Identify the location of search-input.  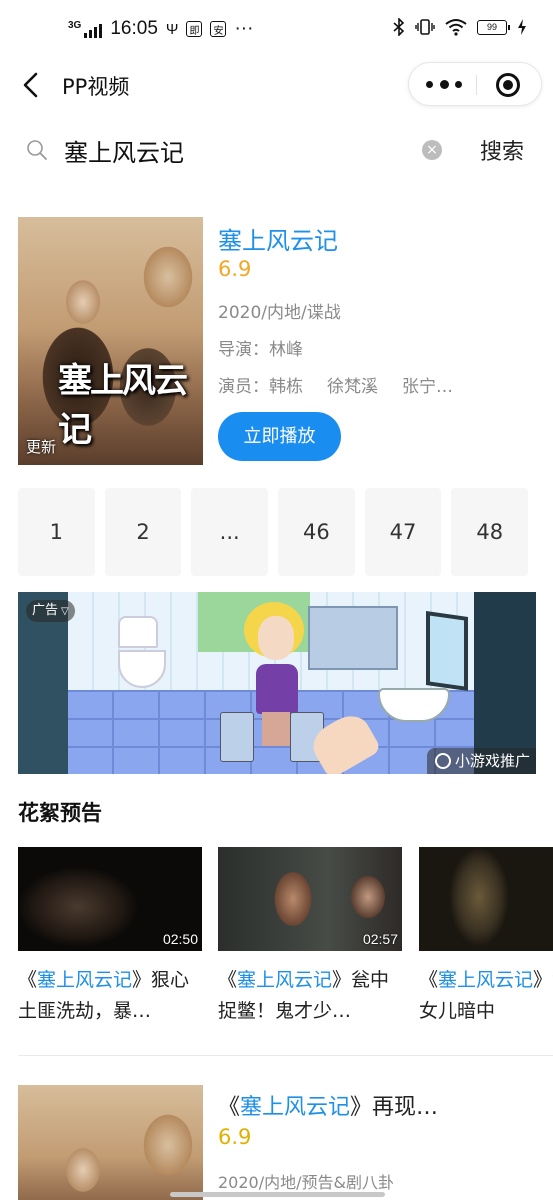
(234, 150).